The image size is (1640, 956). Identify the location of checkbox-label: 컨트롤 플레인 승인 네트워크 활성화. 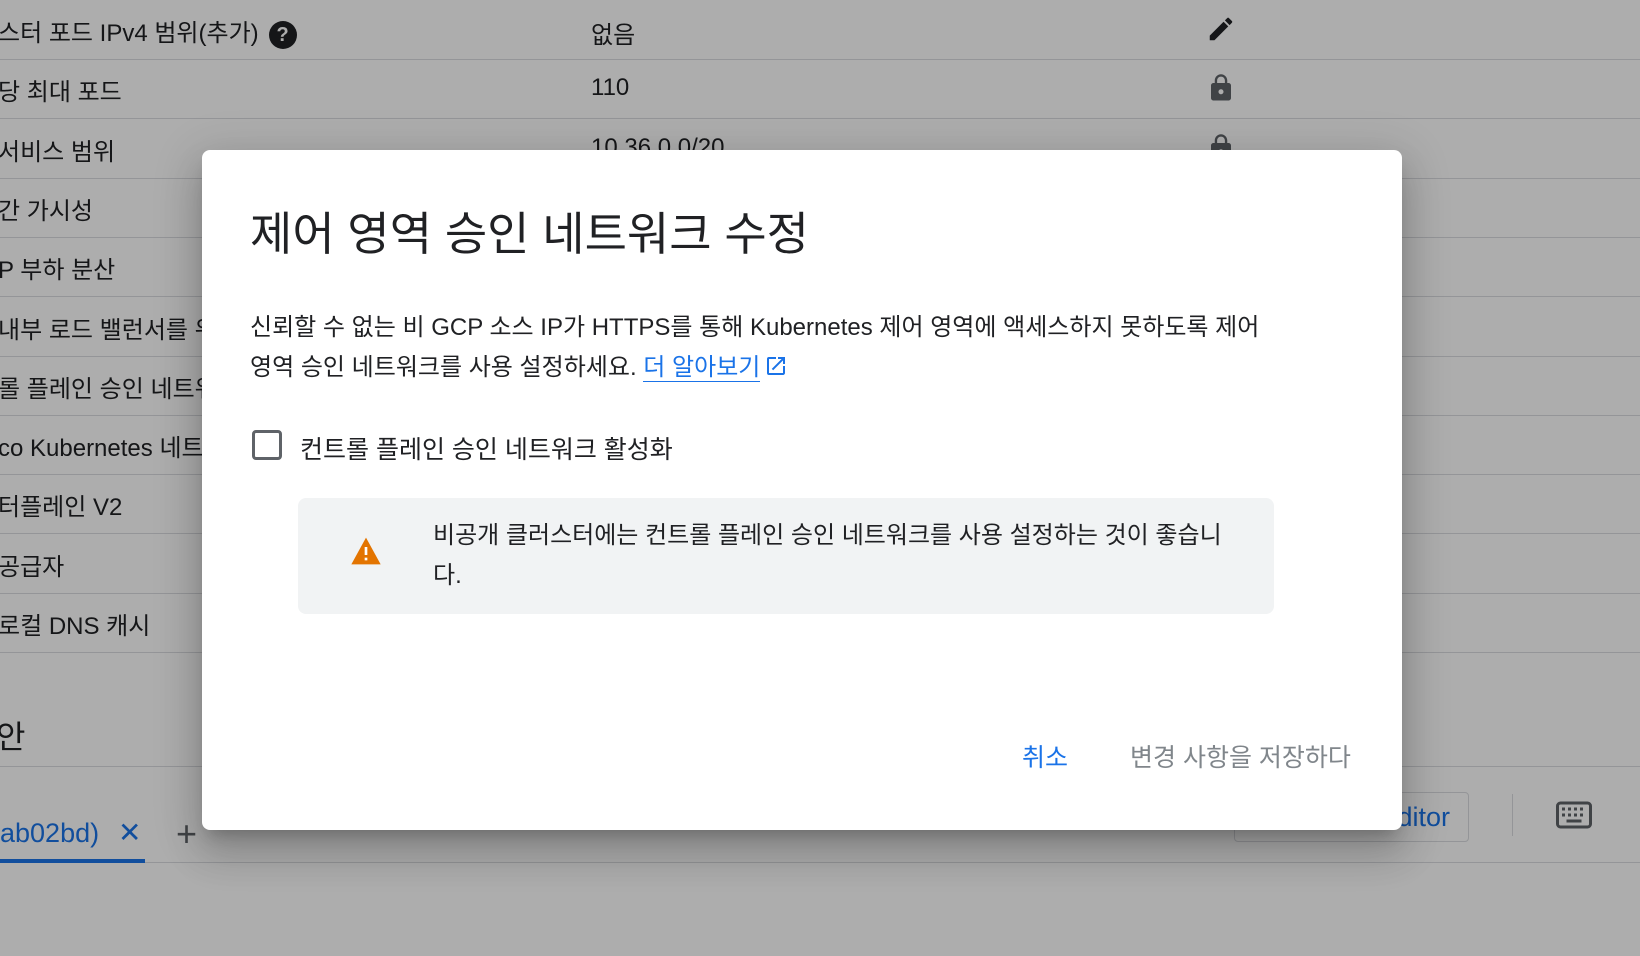
(486, 448).